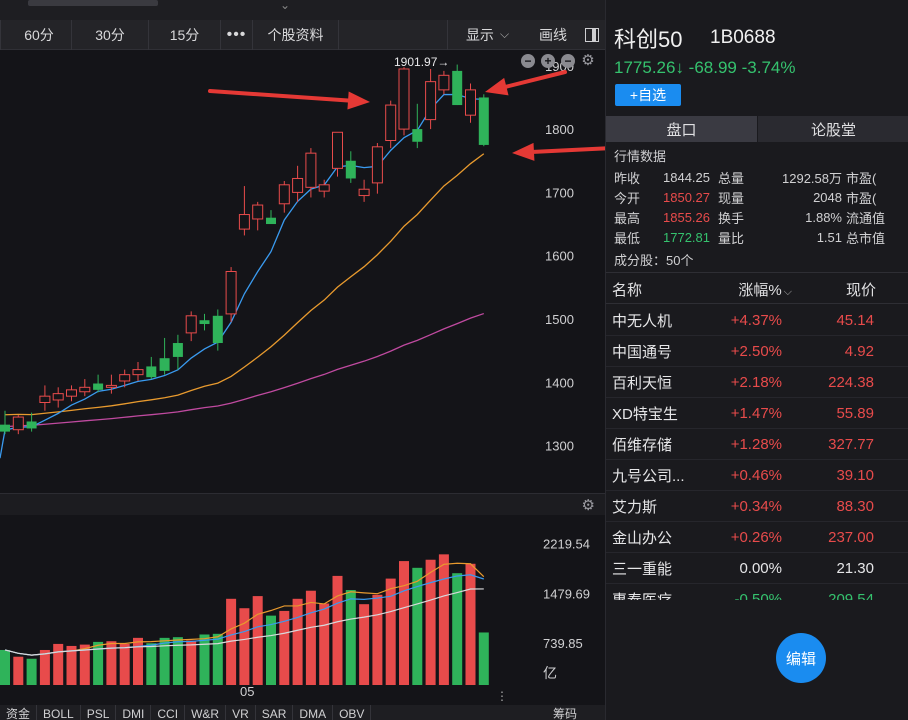 This screenshot has height=720, width=908. I want to click on list-item: 三一重能 0.00% 21.30, so click(757, 568).